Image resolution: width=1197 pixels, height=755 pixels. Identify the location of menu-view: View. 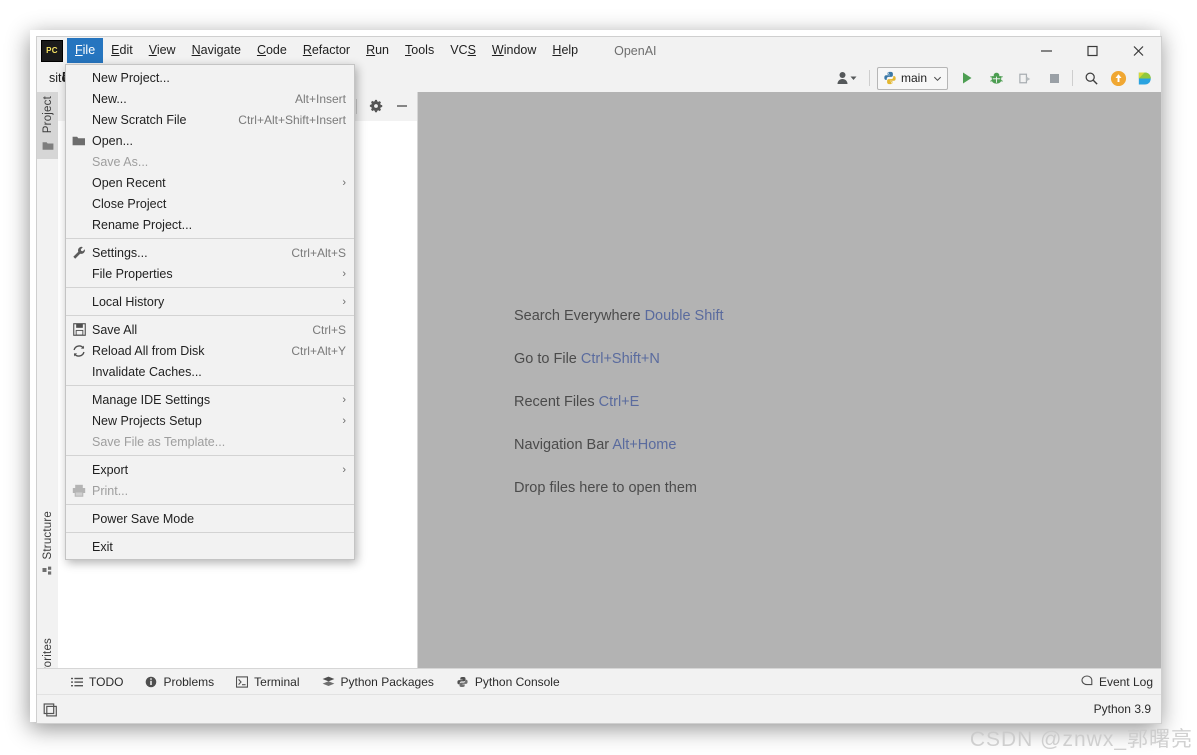
(162, 50).